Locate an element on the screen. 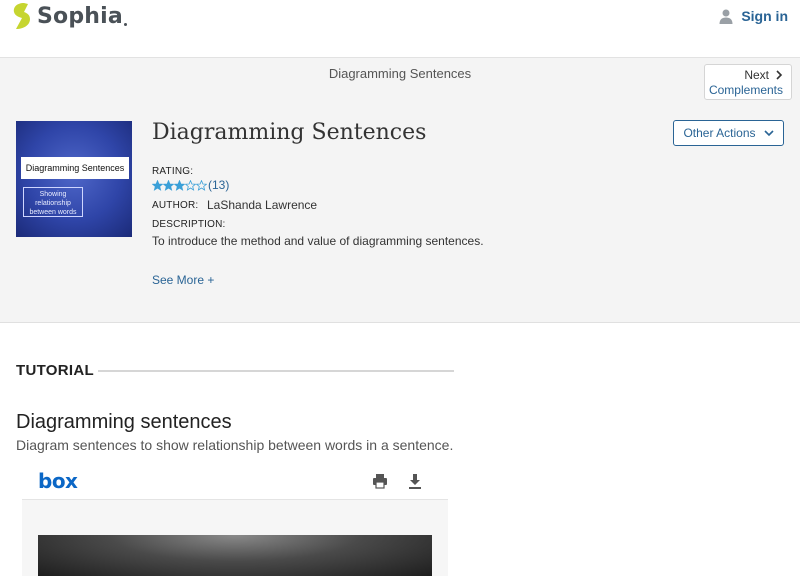 This screenshot has height=576, width=800. breadcrumb-band: Diagramming Sentences is located at coordinates (400, 79).